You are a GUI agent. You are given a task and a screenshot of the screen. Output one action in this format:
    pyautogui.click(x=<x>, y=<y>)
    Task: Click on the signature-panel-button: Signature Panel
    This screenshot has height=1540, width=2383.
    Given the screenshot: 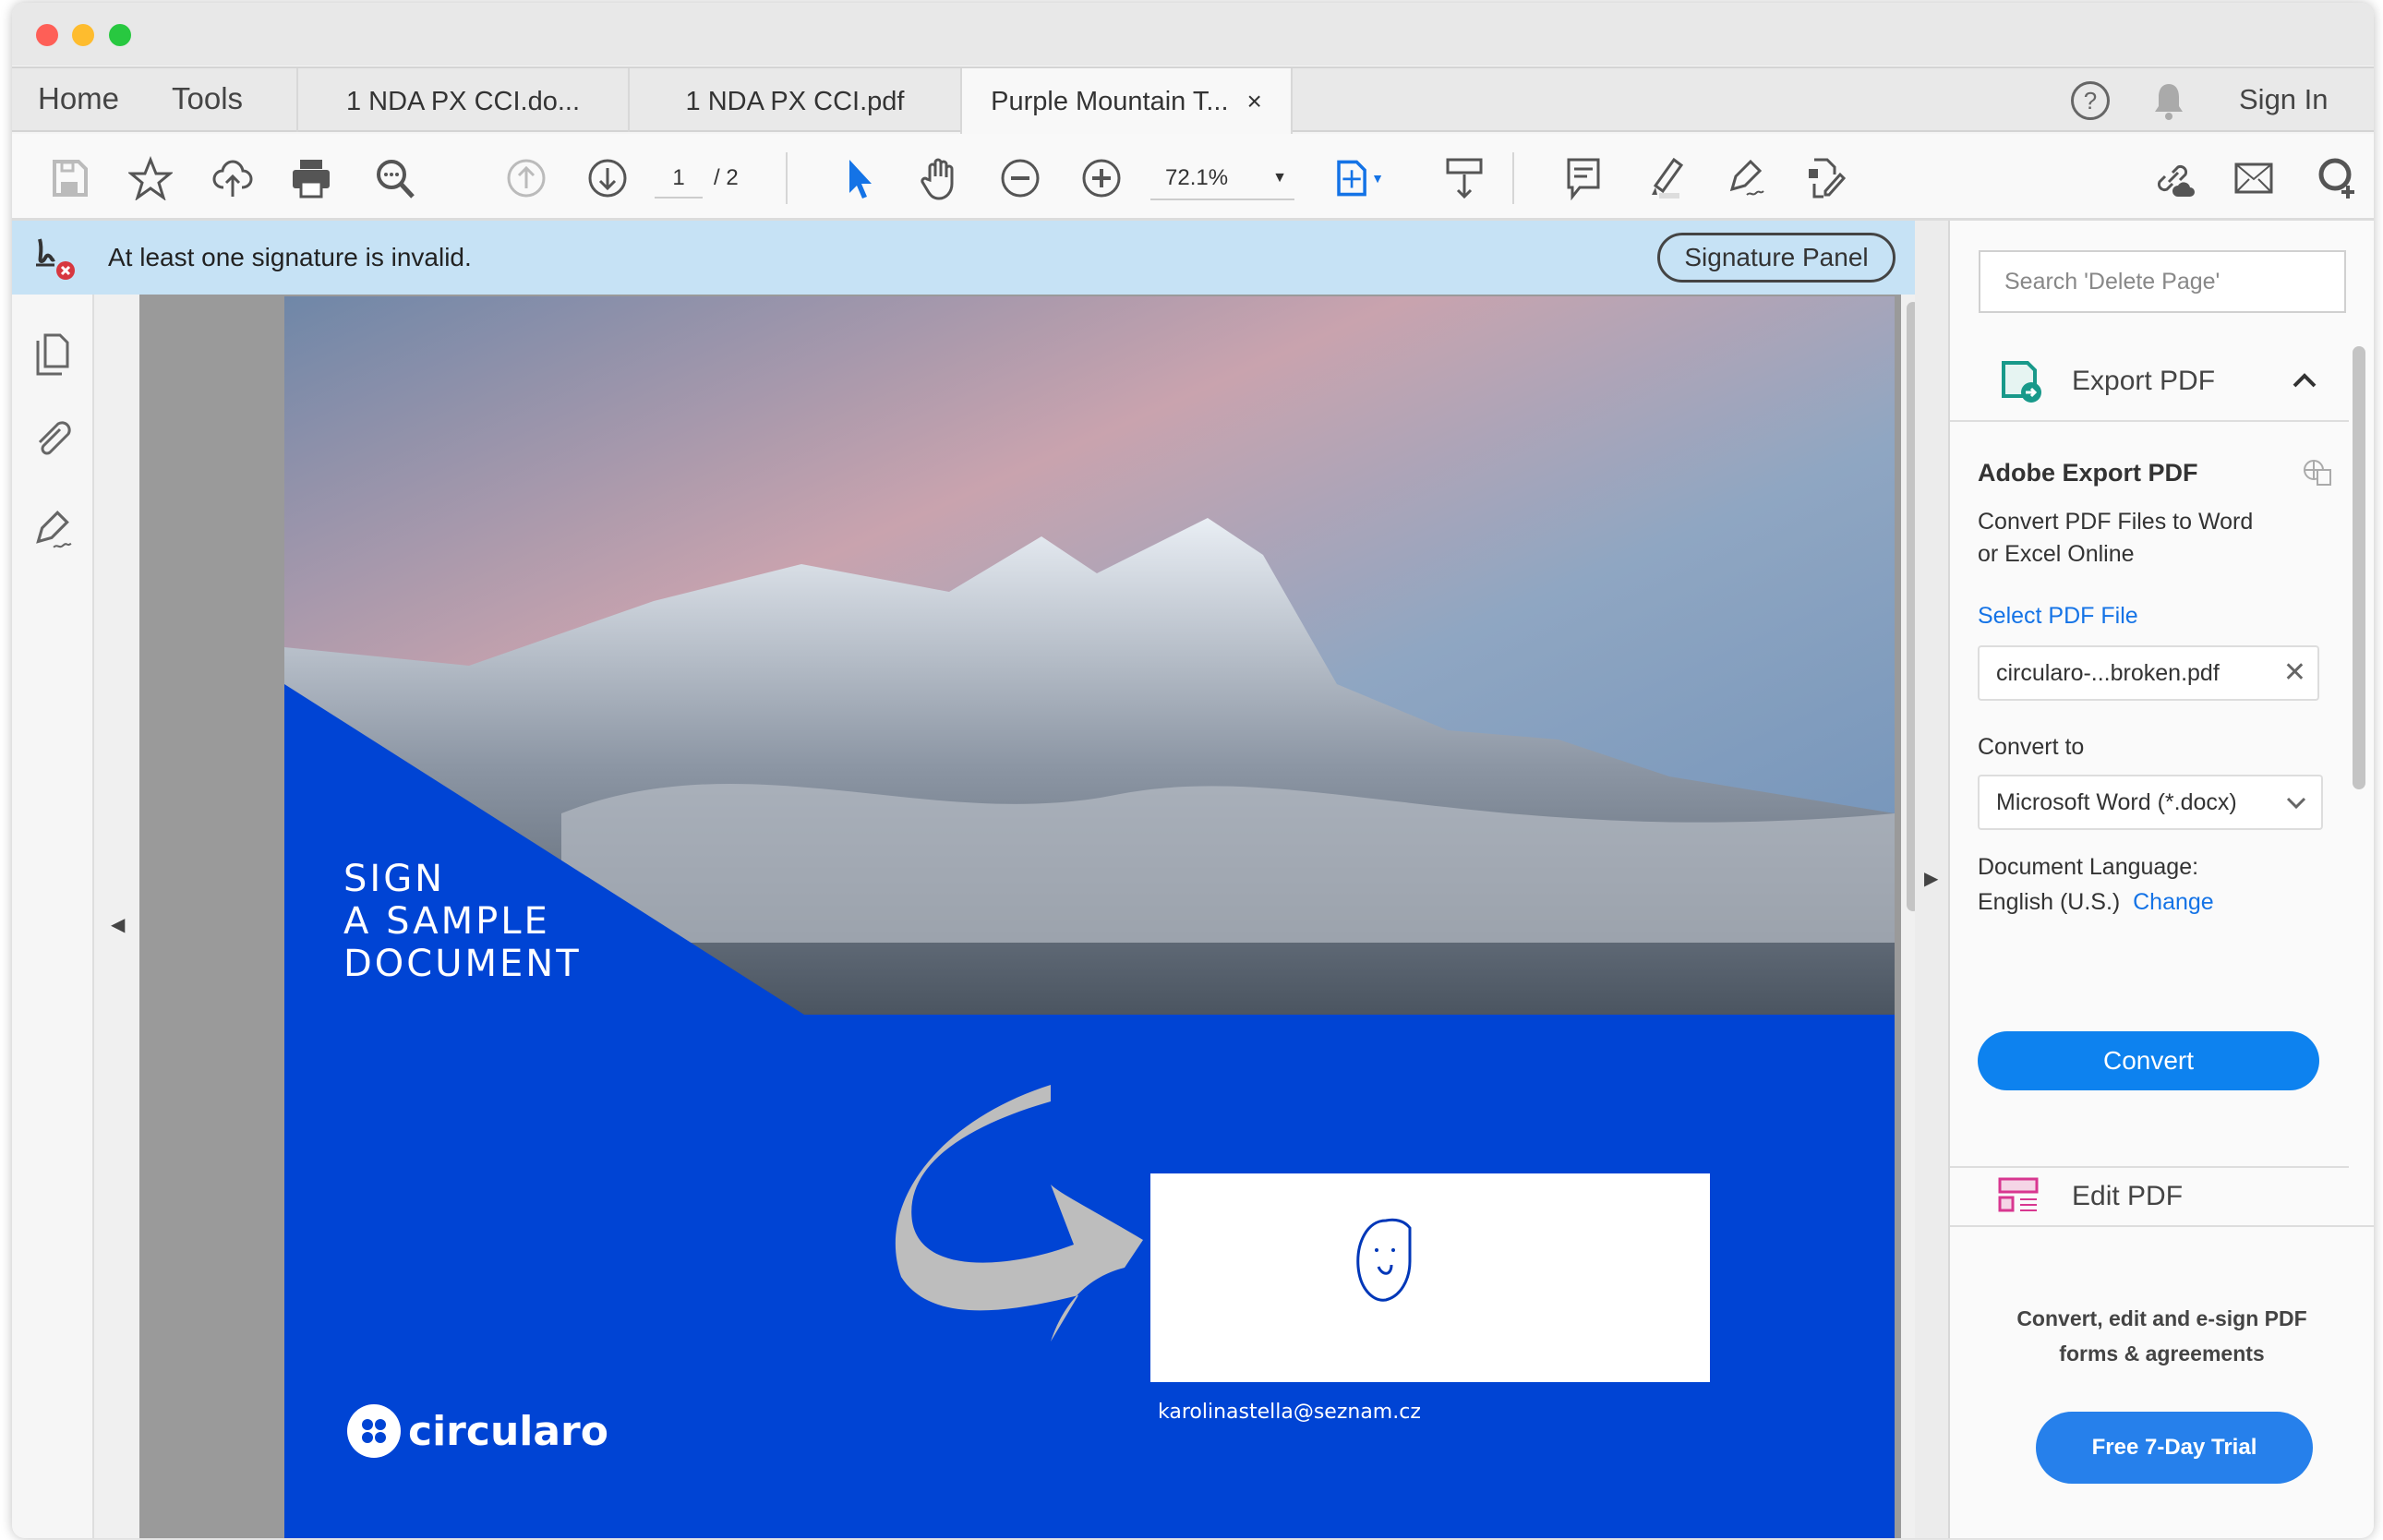 What is the action you would take?
    pyautogui.click(x=1776, y=258)
    